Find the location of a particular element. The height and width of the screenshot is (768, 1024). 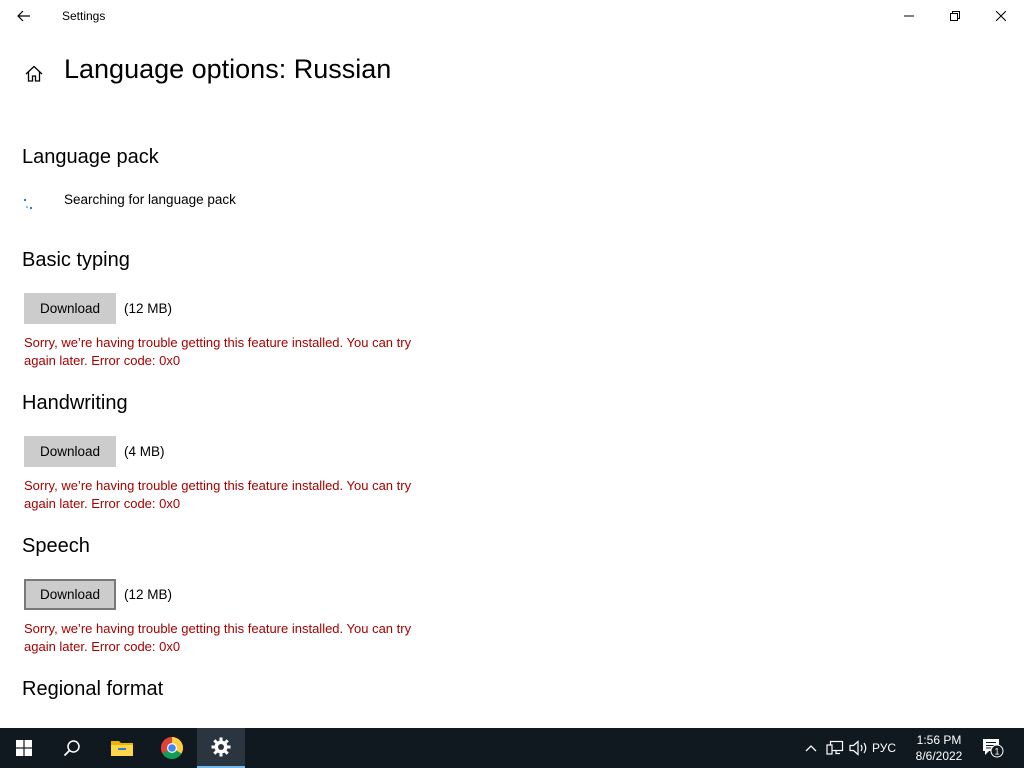

file-explorer-button is located at coordinates (122, 748).